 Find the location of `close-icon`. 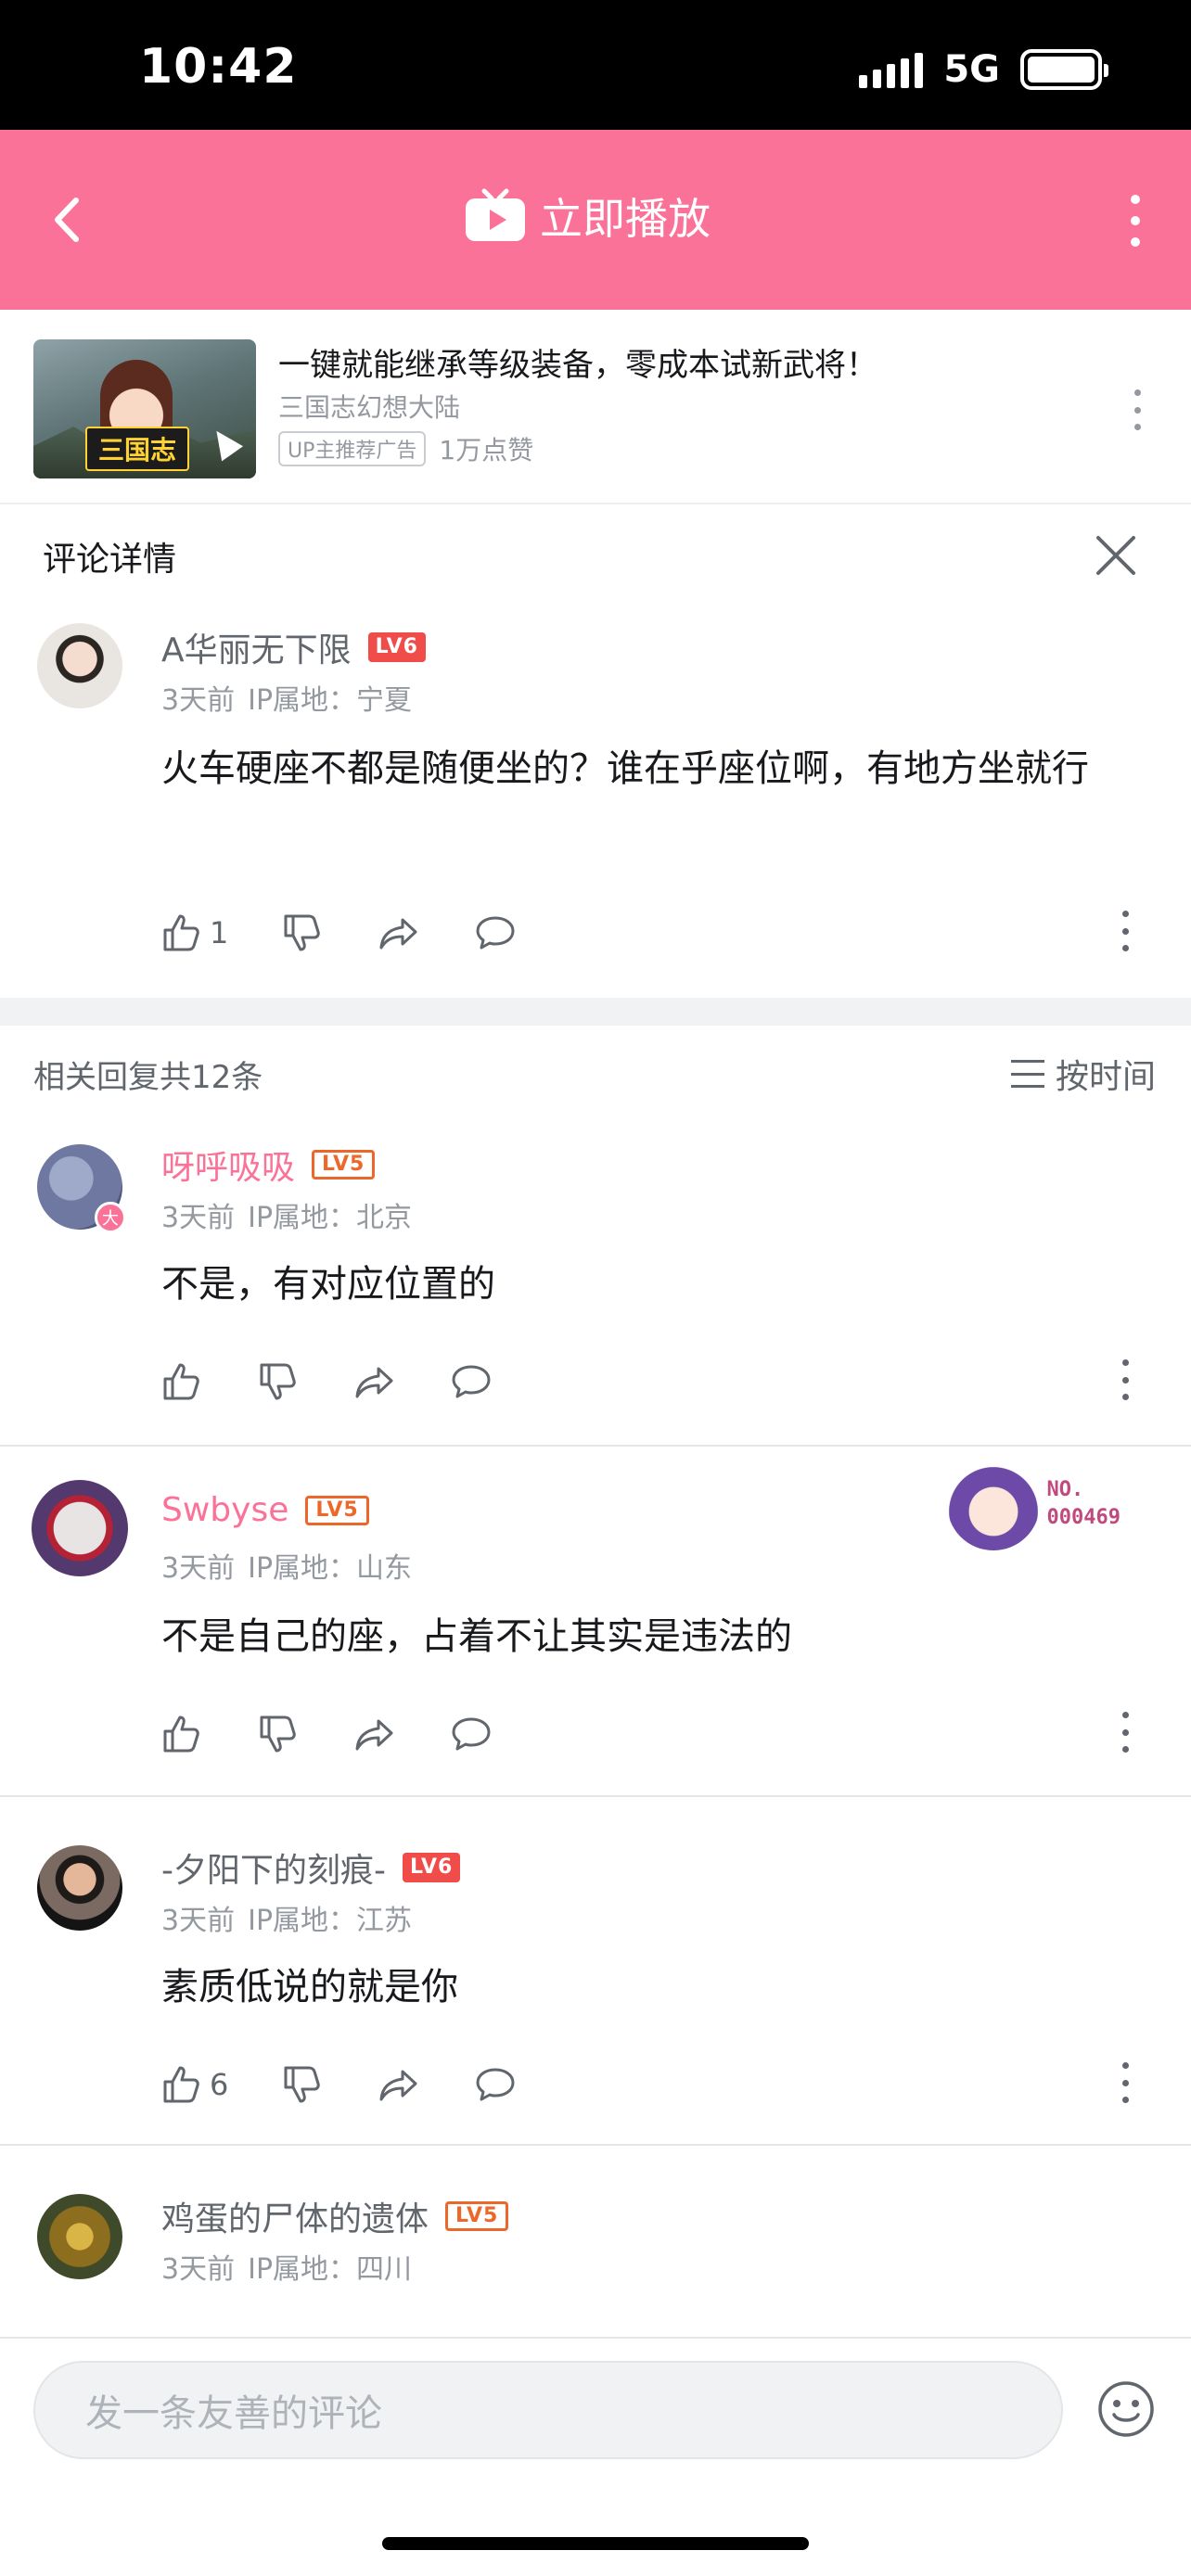

close-icon is located at coordinates (1116, 555).